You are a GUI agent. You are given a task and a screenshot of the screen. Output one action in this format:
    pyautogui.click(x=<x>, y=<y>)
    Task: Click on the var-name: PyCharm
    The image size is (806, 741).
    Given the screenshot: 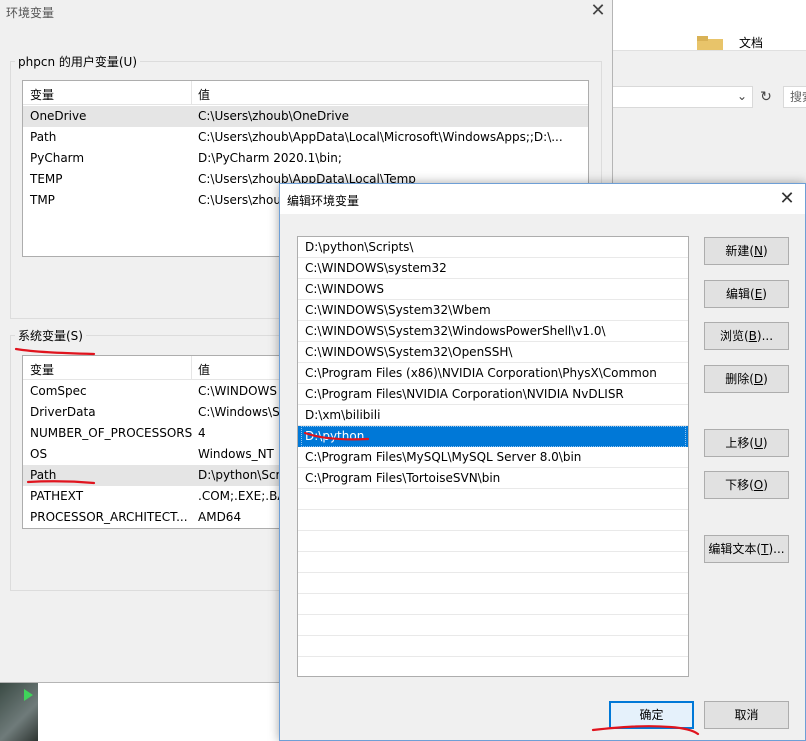 What is the action you would take?
    pyautogui.click(x=57, y=158)
    